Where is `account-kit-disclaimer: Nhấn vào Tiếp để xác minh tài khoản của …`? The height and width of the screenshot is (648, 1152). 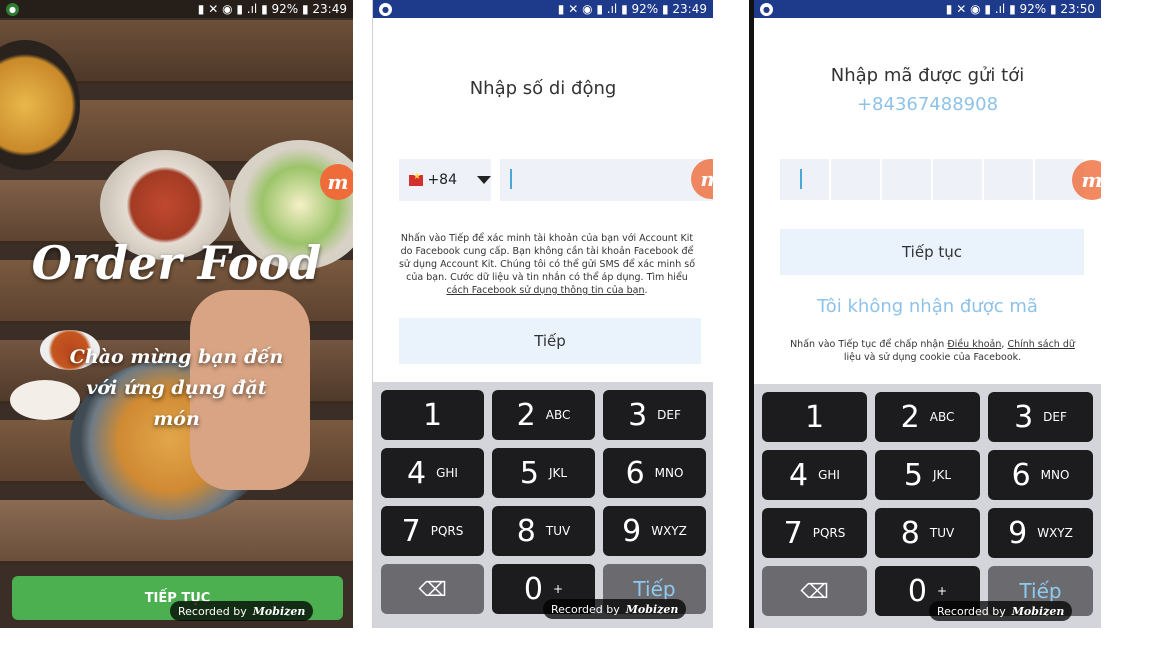 account-kit-disclaimer: Nhấn vào Tiếp để xác minh tài khoản của … is located at coordinates (547, 264).